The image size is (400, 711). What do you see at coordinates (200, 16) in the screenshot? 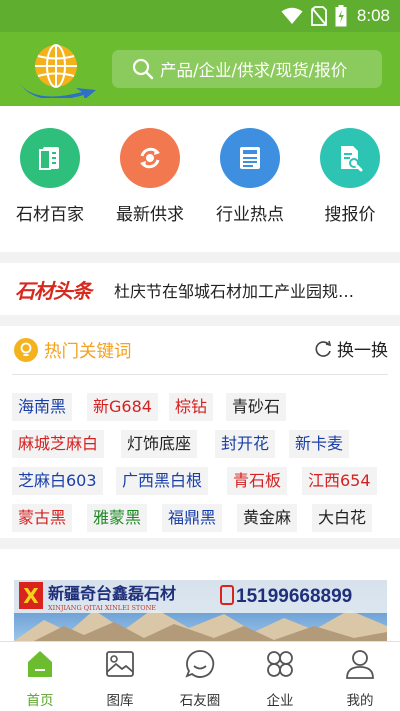
I see `status-bar: 8:08` at bounding box center [200, 16].